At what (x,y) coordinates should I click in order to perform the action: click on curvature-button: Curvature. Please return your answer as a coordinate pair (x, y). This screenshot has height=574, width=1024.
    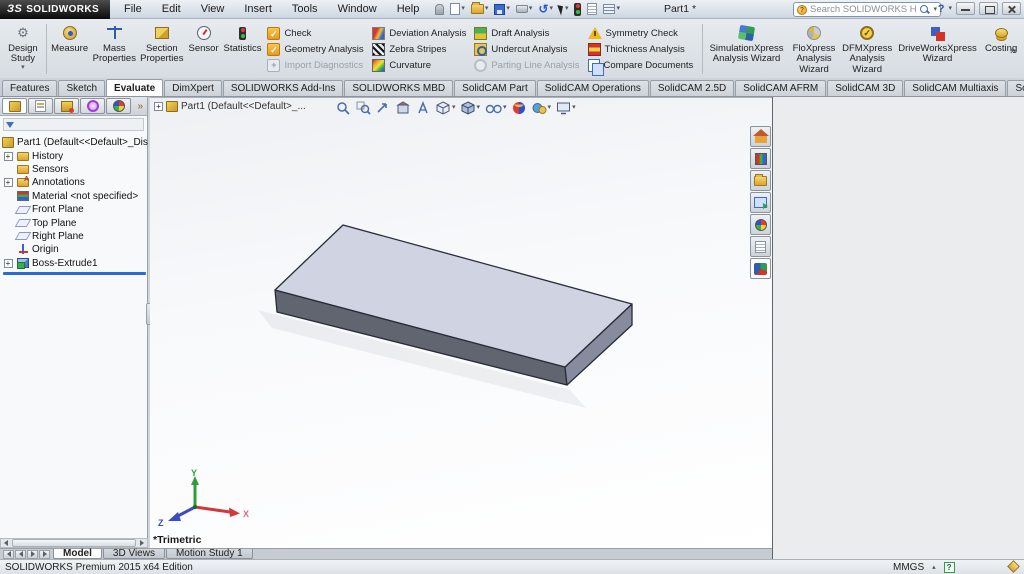
    Looking at the image, I should click on (419, 65).